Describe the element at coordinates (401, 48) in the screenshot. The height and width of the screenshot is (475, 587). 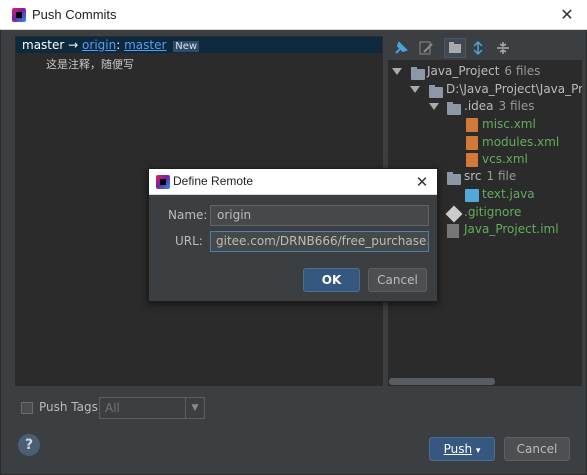
I see `pin-icon` at that location.